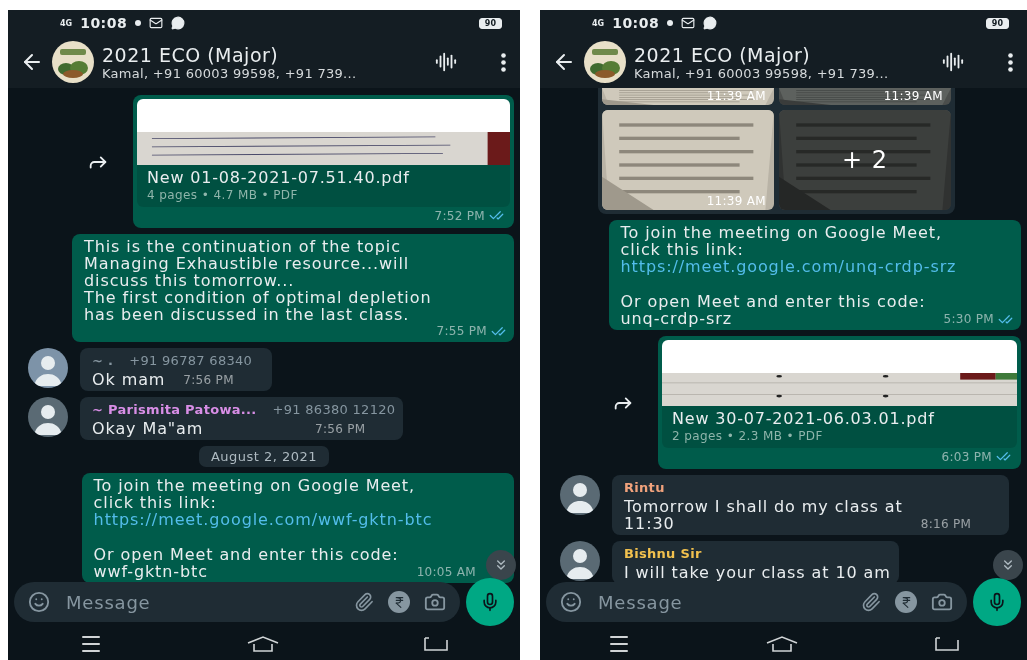  What do you see at coordinates (246, 563) in the screenshot?
I see `message-text: Or open Meet and enter this code: wwf-gktn-btc` at bounding box center [246, 563].